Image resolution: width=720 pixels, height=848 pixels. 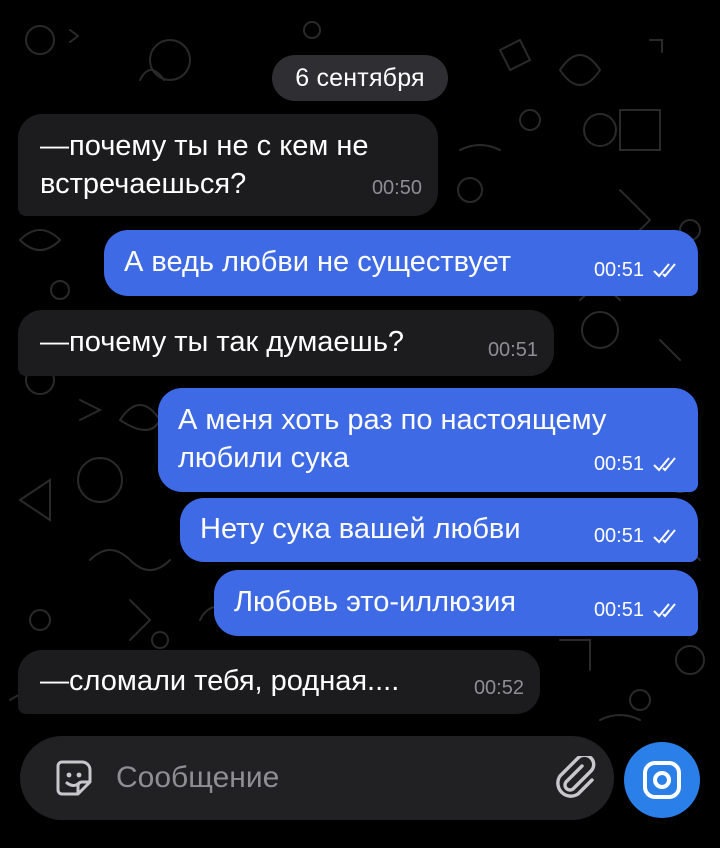 I want to click on date-separator: 6 сентября, so click(x=360, y=78).